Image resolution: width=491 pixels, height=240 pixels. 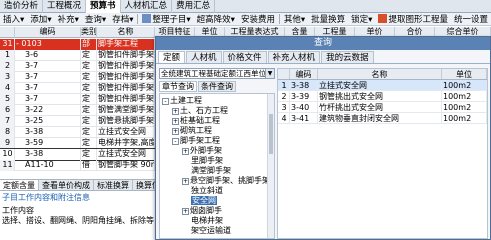 I want to click on table-row: 6 3-22 定 钢管满堂脚手架, so click(x=77, y=110).